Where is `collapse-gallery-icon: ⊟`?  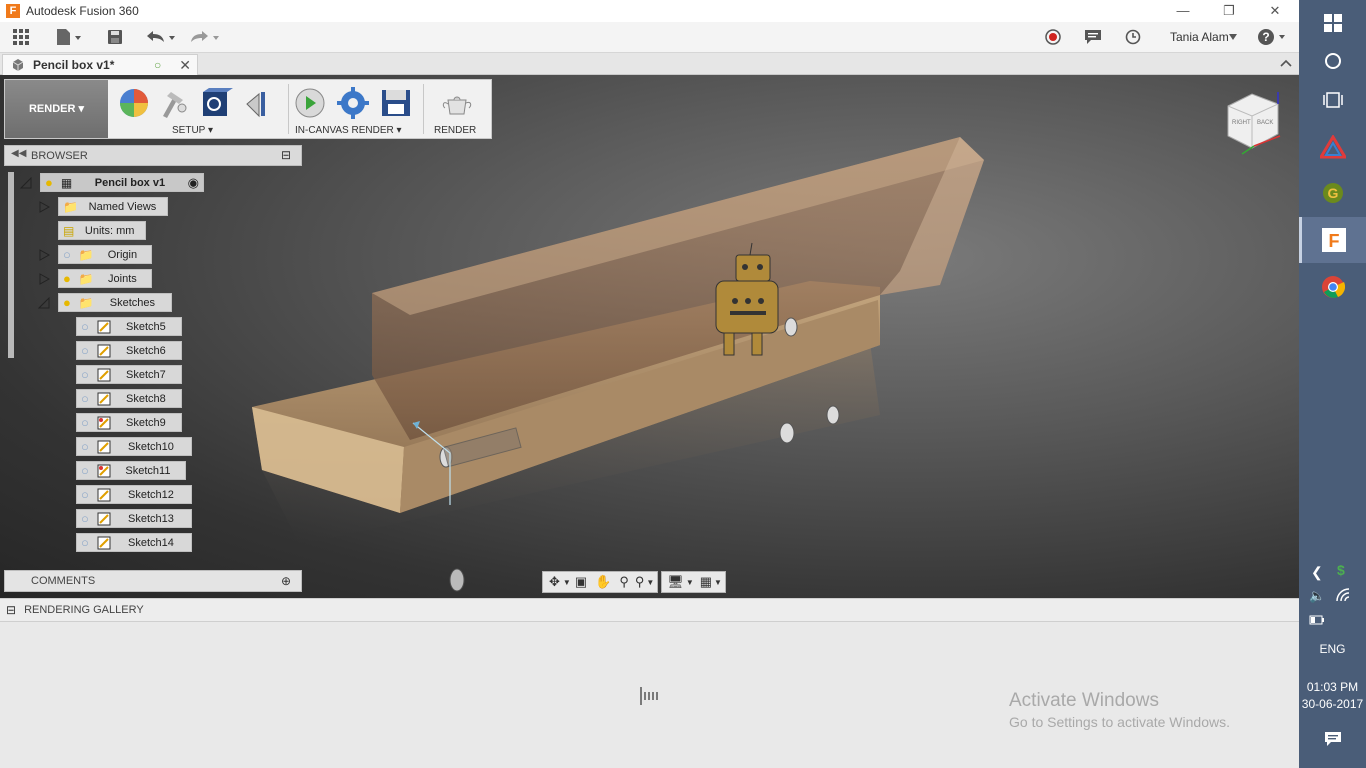
collapse-gallery-icon: ⊟ is located at coordinates (11, 610).